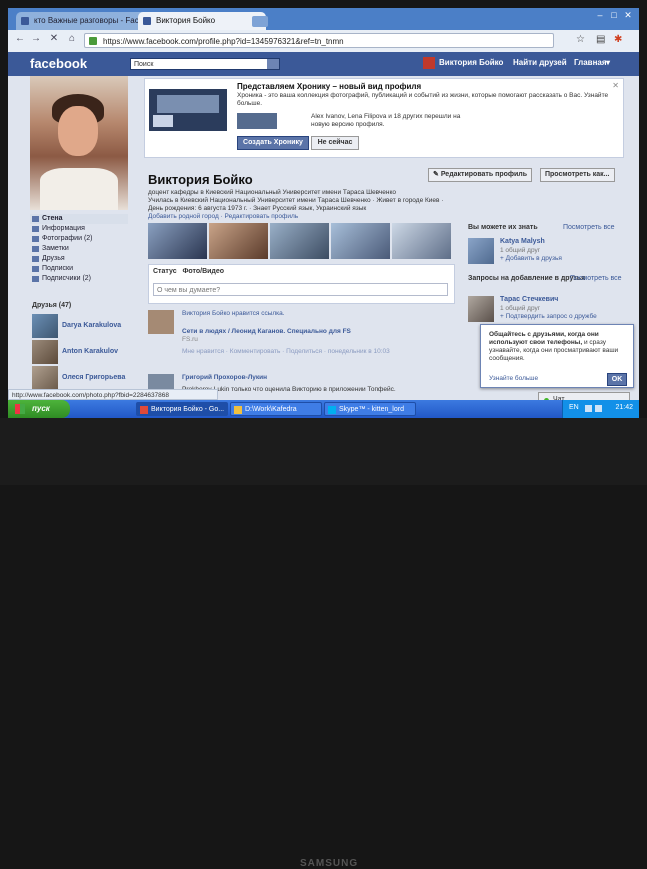  Describe the element at coordinates (471, 62) in the screenshot. I see `nav-user: Виктория Бойко` at that location.